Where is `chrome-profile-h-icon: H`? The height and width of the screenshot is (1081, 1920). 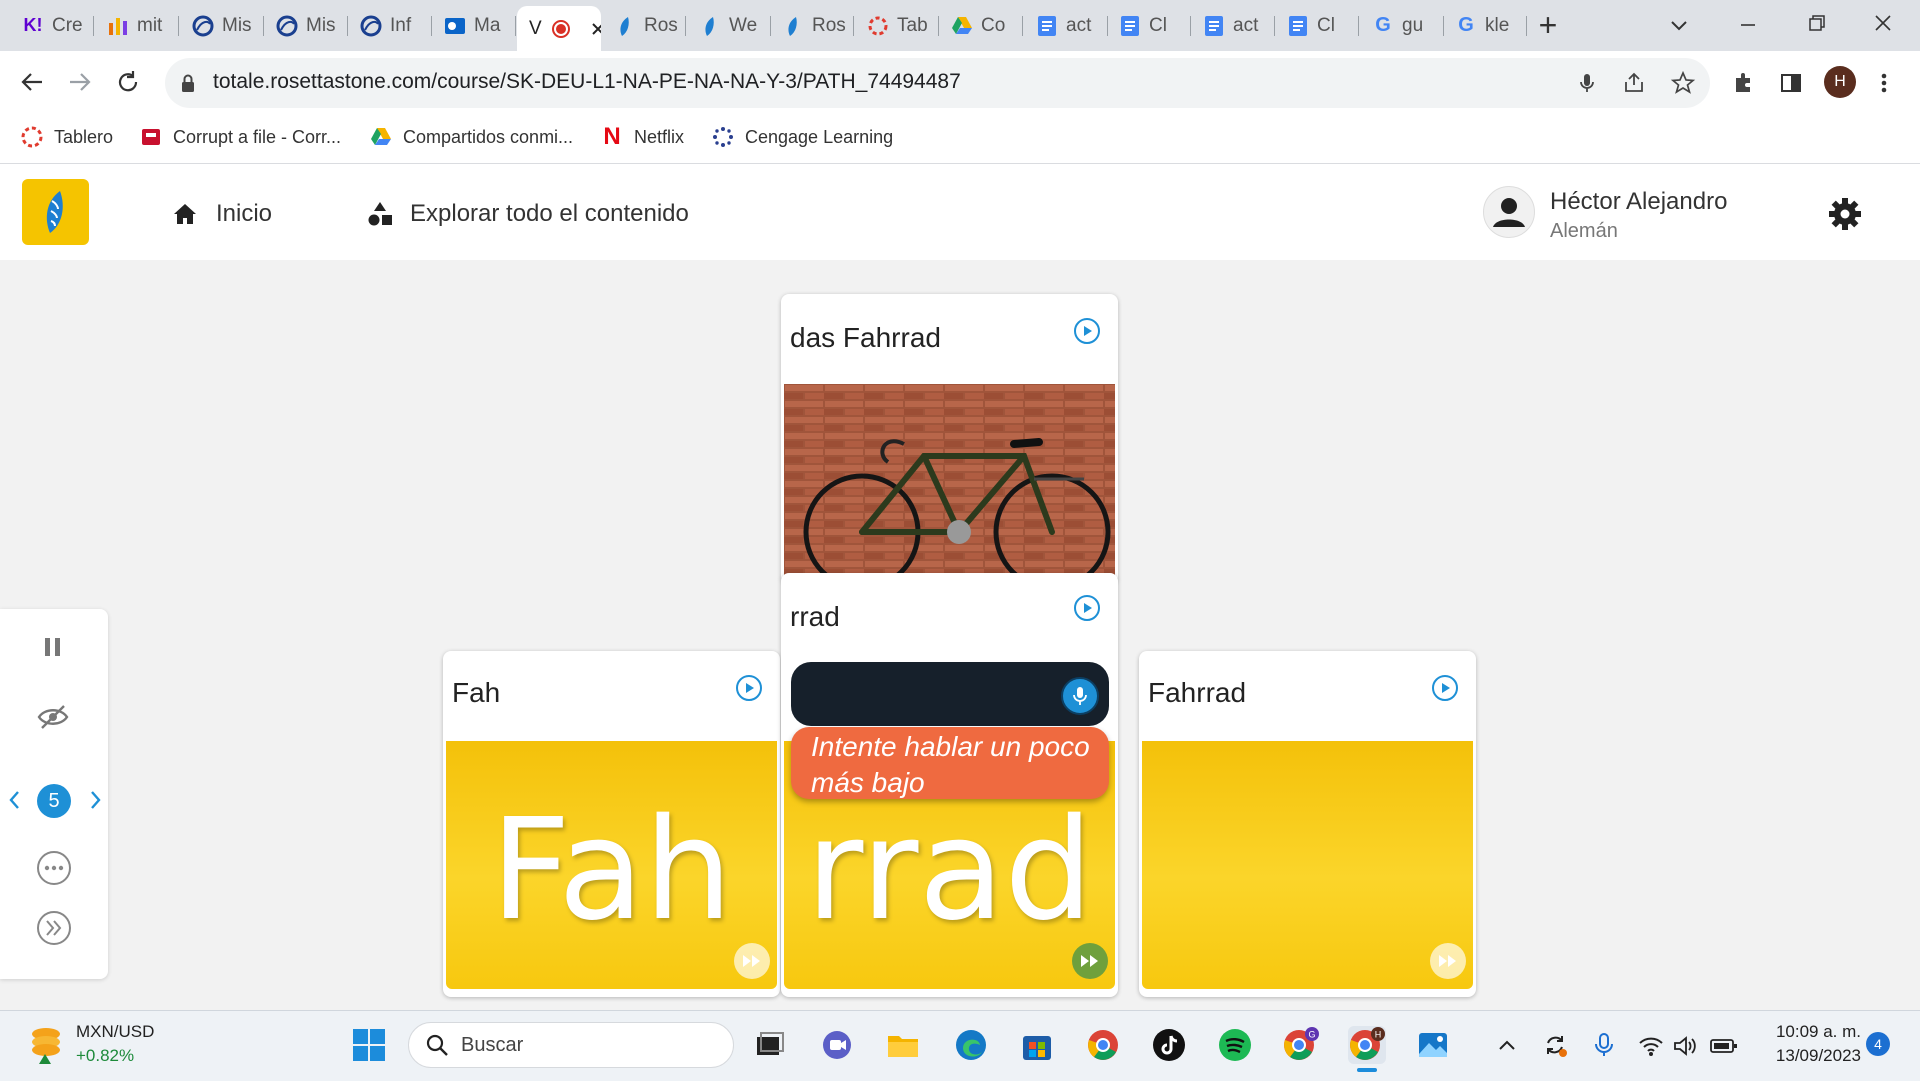 chrome-profile-h-icon: H is located at coordinates (1367, 1045).